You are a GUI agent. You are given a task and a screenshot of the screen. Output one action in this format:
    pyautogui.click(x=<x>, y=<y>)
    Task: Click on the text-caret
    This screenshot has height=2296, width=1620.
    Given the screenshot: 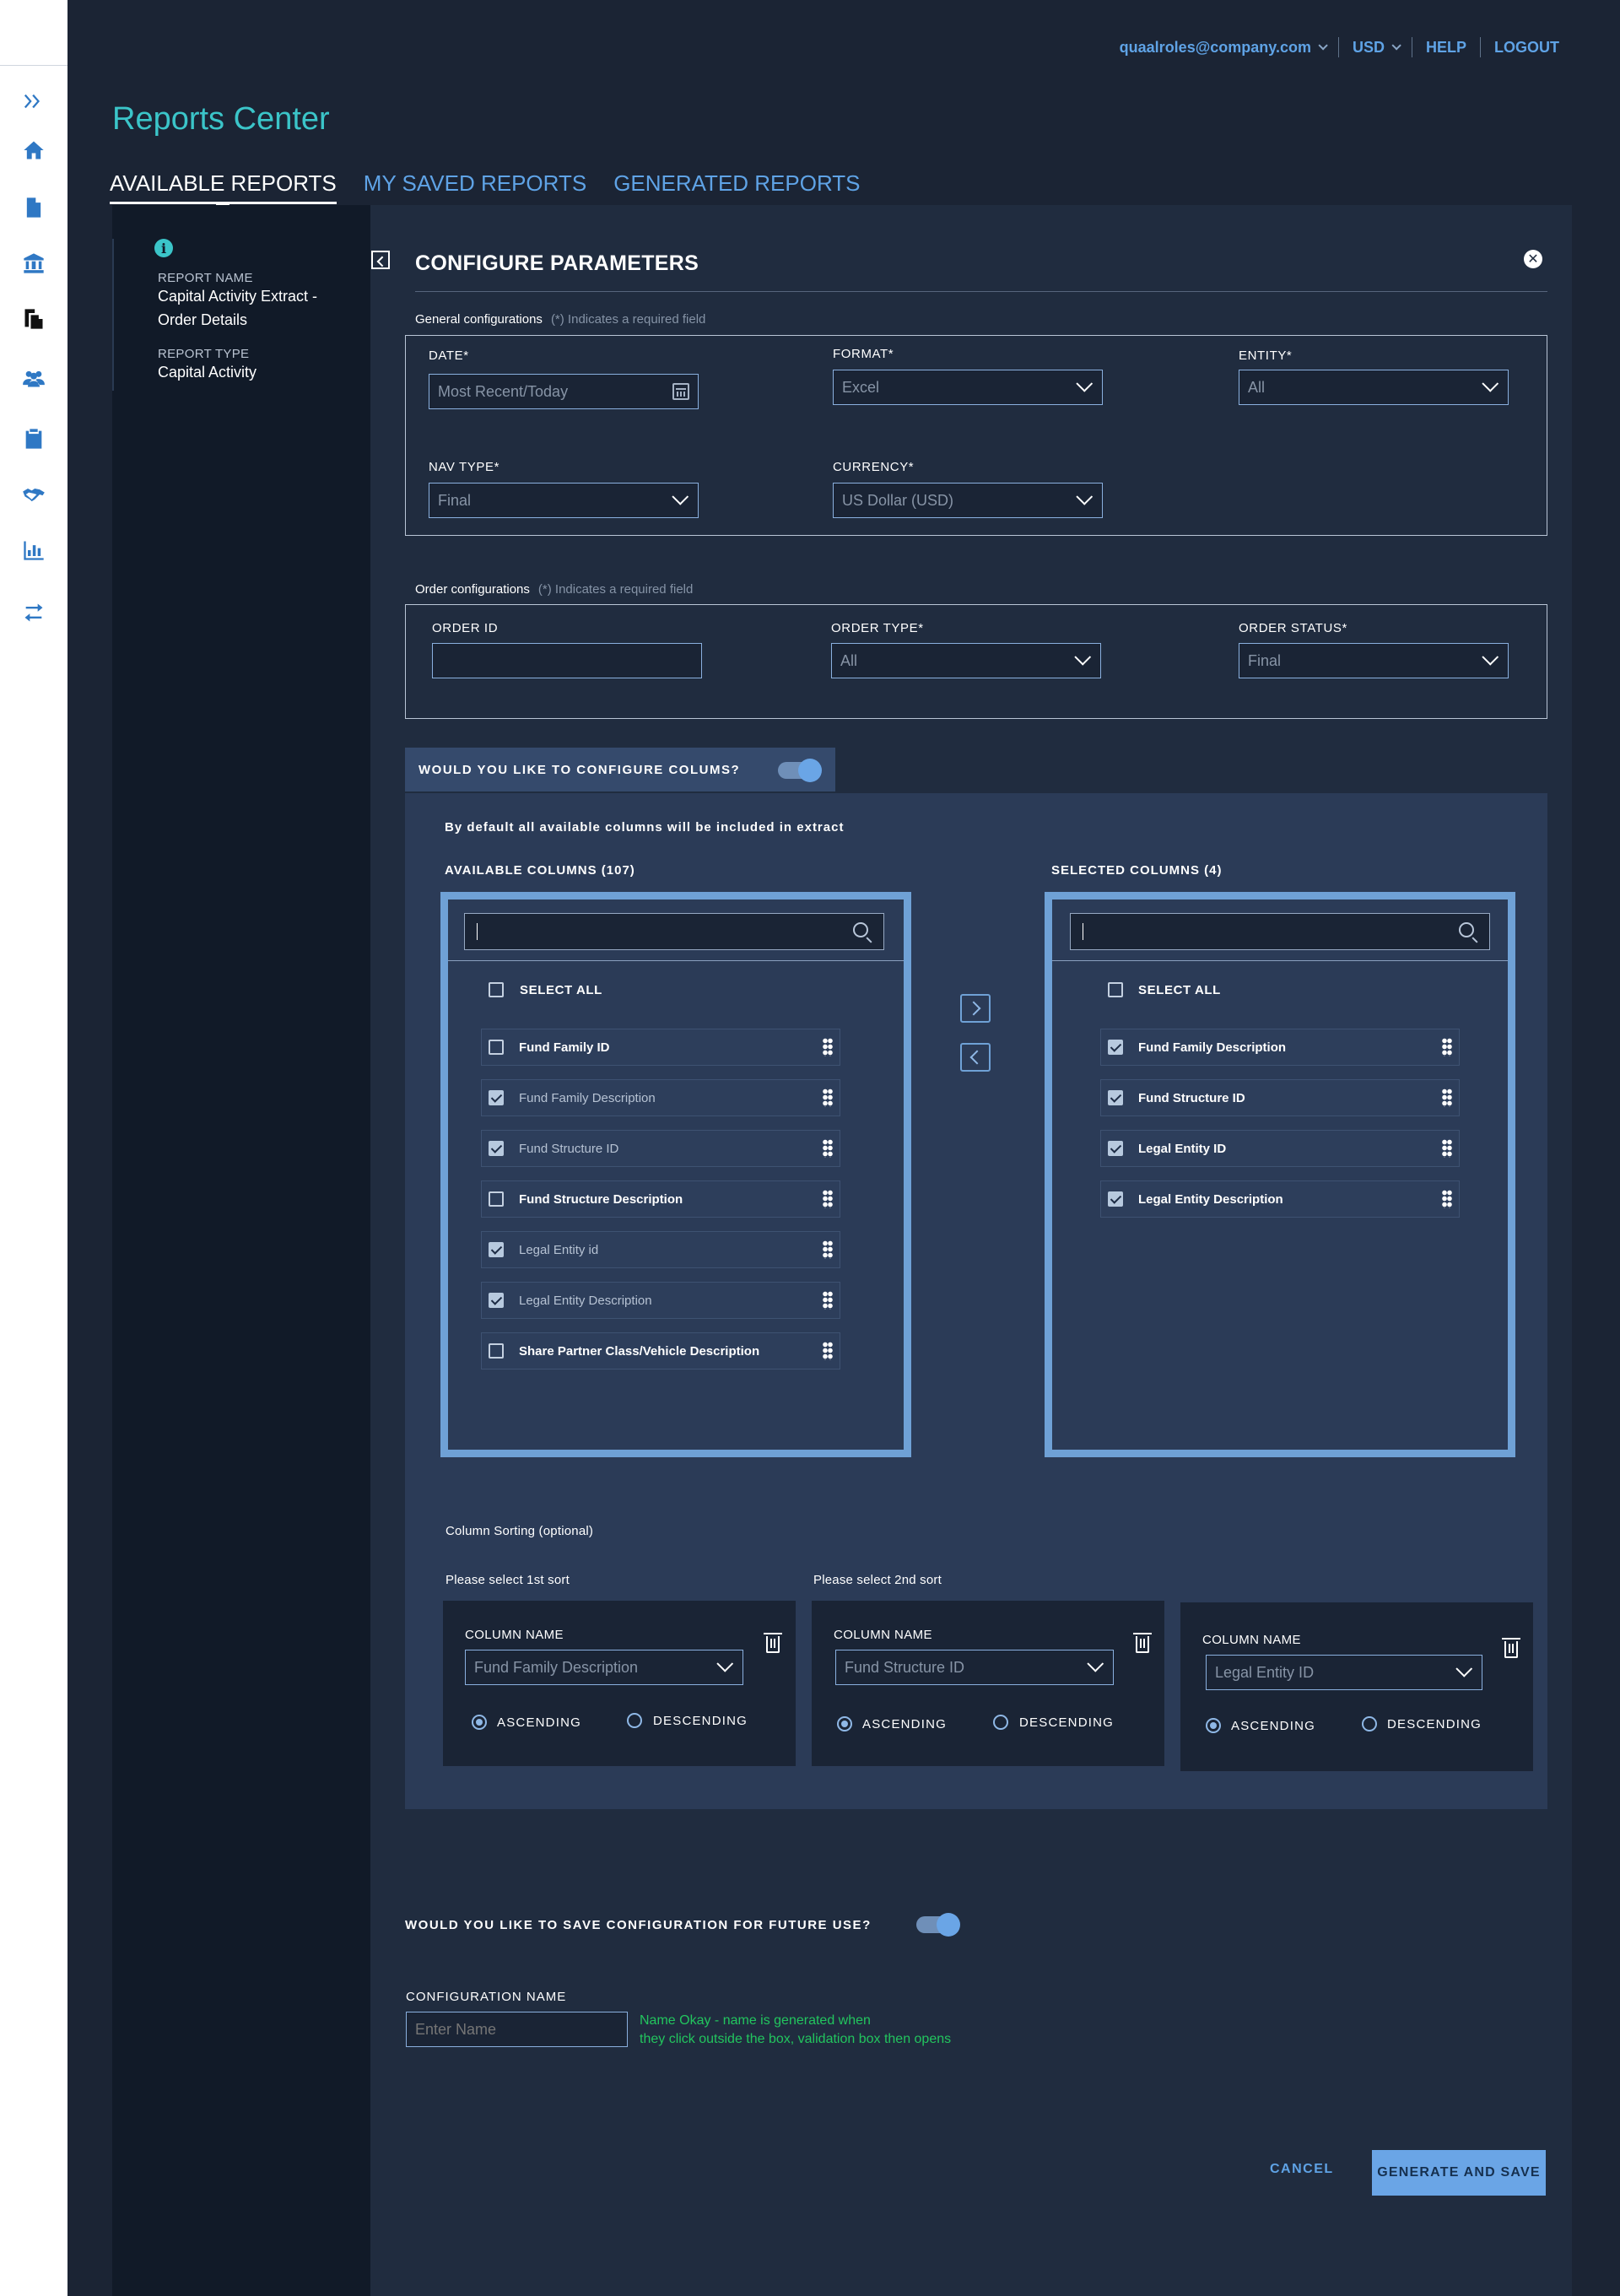 What is the action you would take?
    pyautogui.click(x=477, y=931)
    